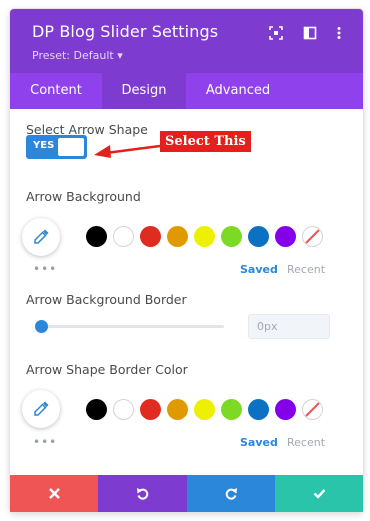  I want to click on border-color-picker-button, so click(41, 409).